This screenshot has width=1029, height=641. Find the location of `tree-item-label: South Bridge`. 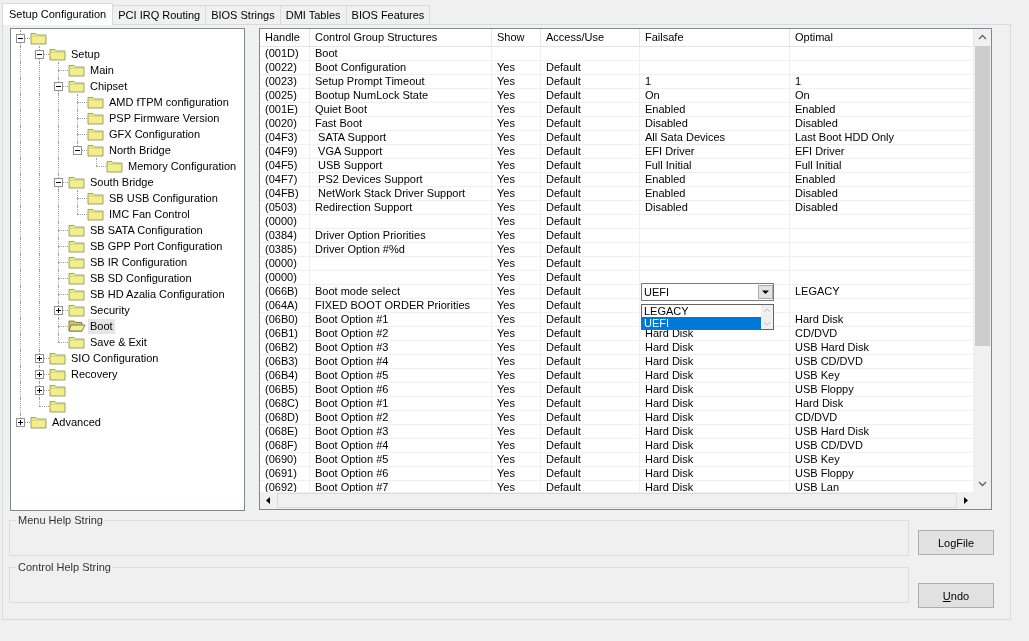

tree-item-label: South Bridge is located at coordinates (122, 182).